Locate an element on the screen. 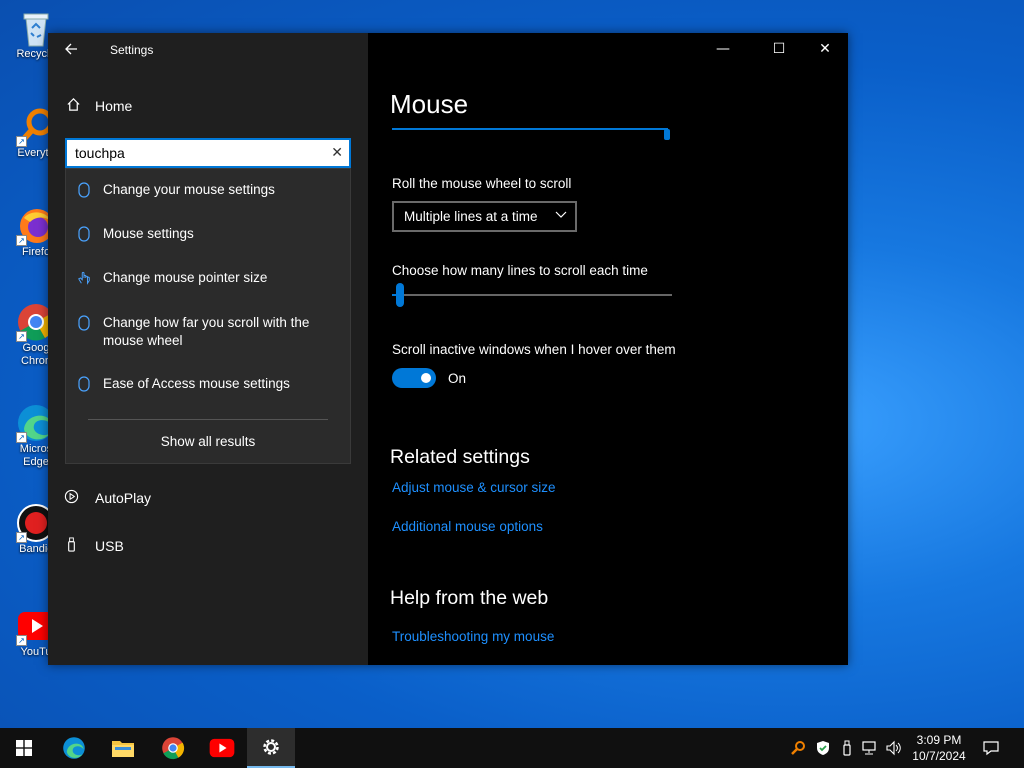 Image resolution: width=1024 pixels, height=768 pixels. sidebar-item-home: Home is located at coordinates (99, 106).